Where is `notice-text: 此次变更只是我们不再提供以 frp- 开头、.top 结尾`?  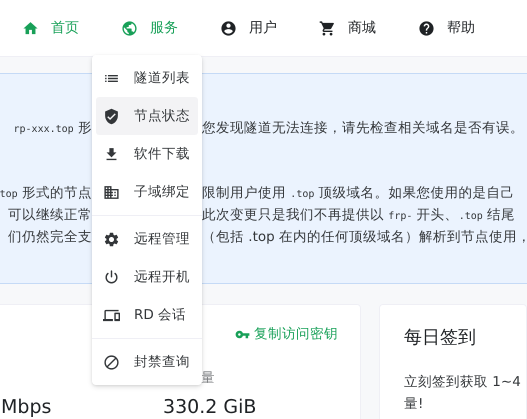
notice-text: 此次变更只是我们不再提供以 frp- 开头、.top 结尾 is located at coordinates (359, 215).